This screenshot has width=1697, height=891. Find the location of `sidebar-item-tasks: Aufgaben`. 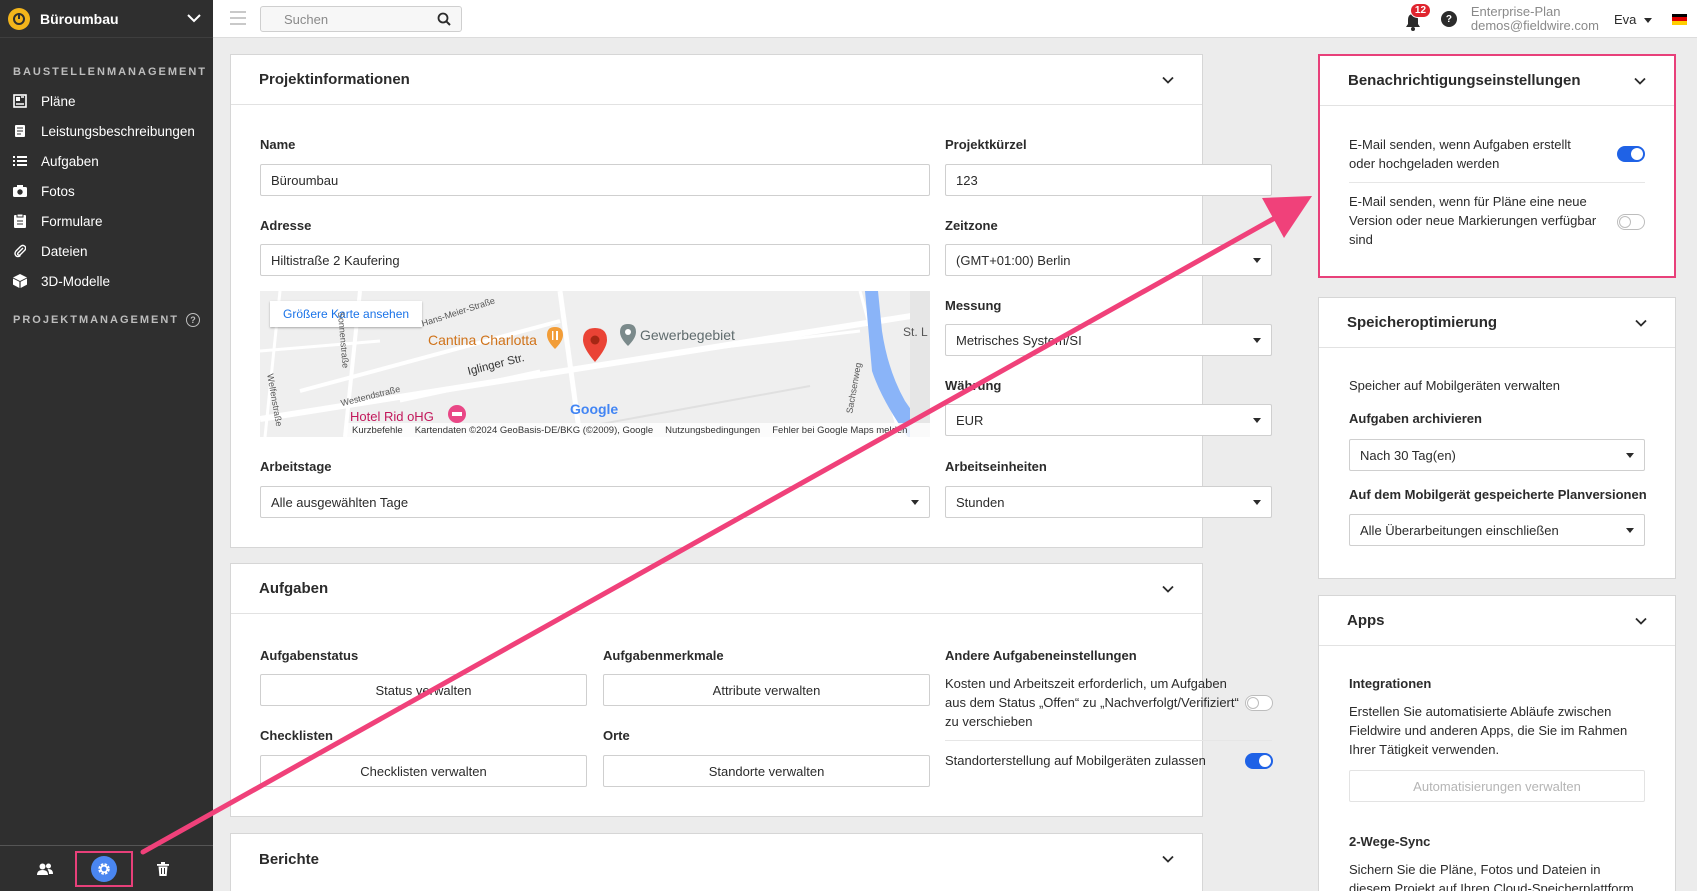

sidebar-item-tasks: Aufgaben is located at coordinates (106, 161).